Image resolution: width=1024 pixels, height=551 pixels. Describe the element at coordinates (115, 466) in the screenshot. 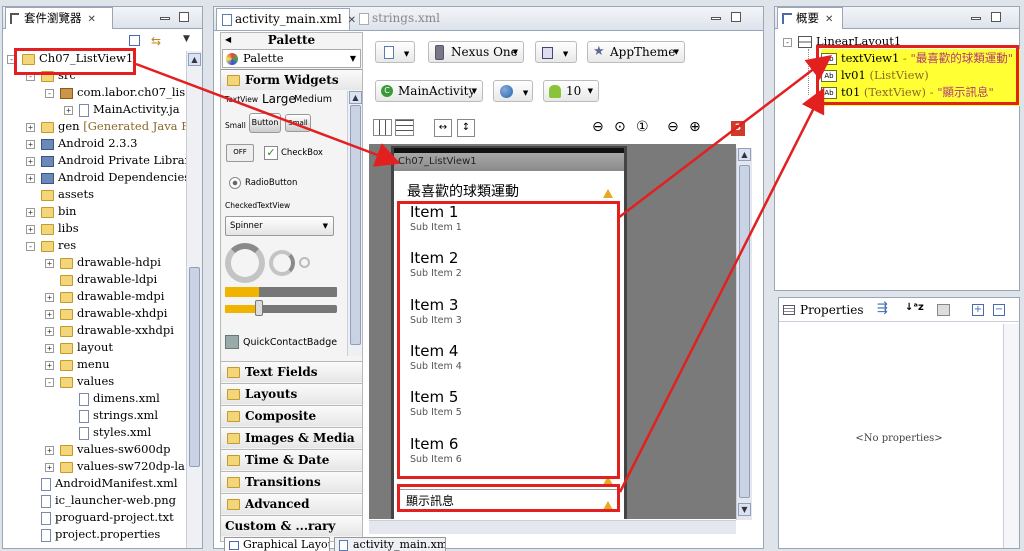

I see `tree-item: + values-sw720dp-la` at that location.